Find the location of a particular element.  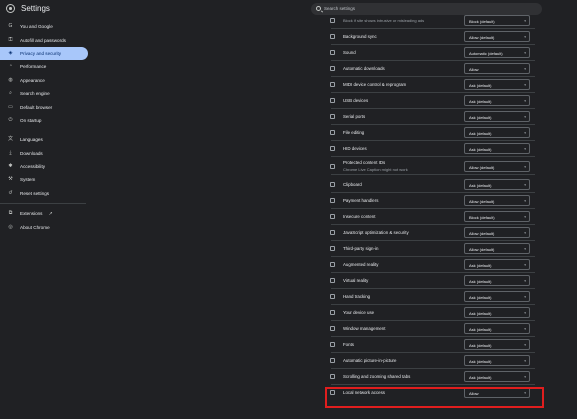

sidebar-divider is located at coordinates (43, 204).